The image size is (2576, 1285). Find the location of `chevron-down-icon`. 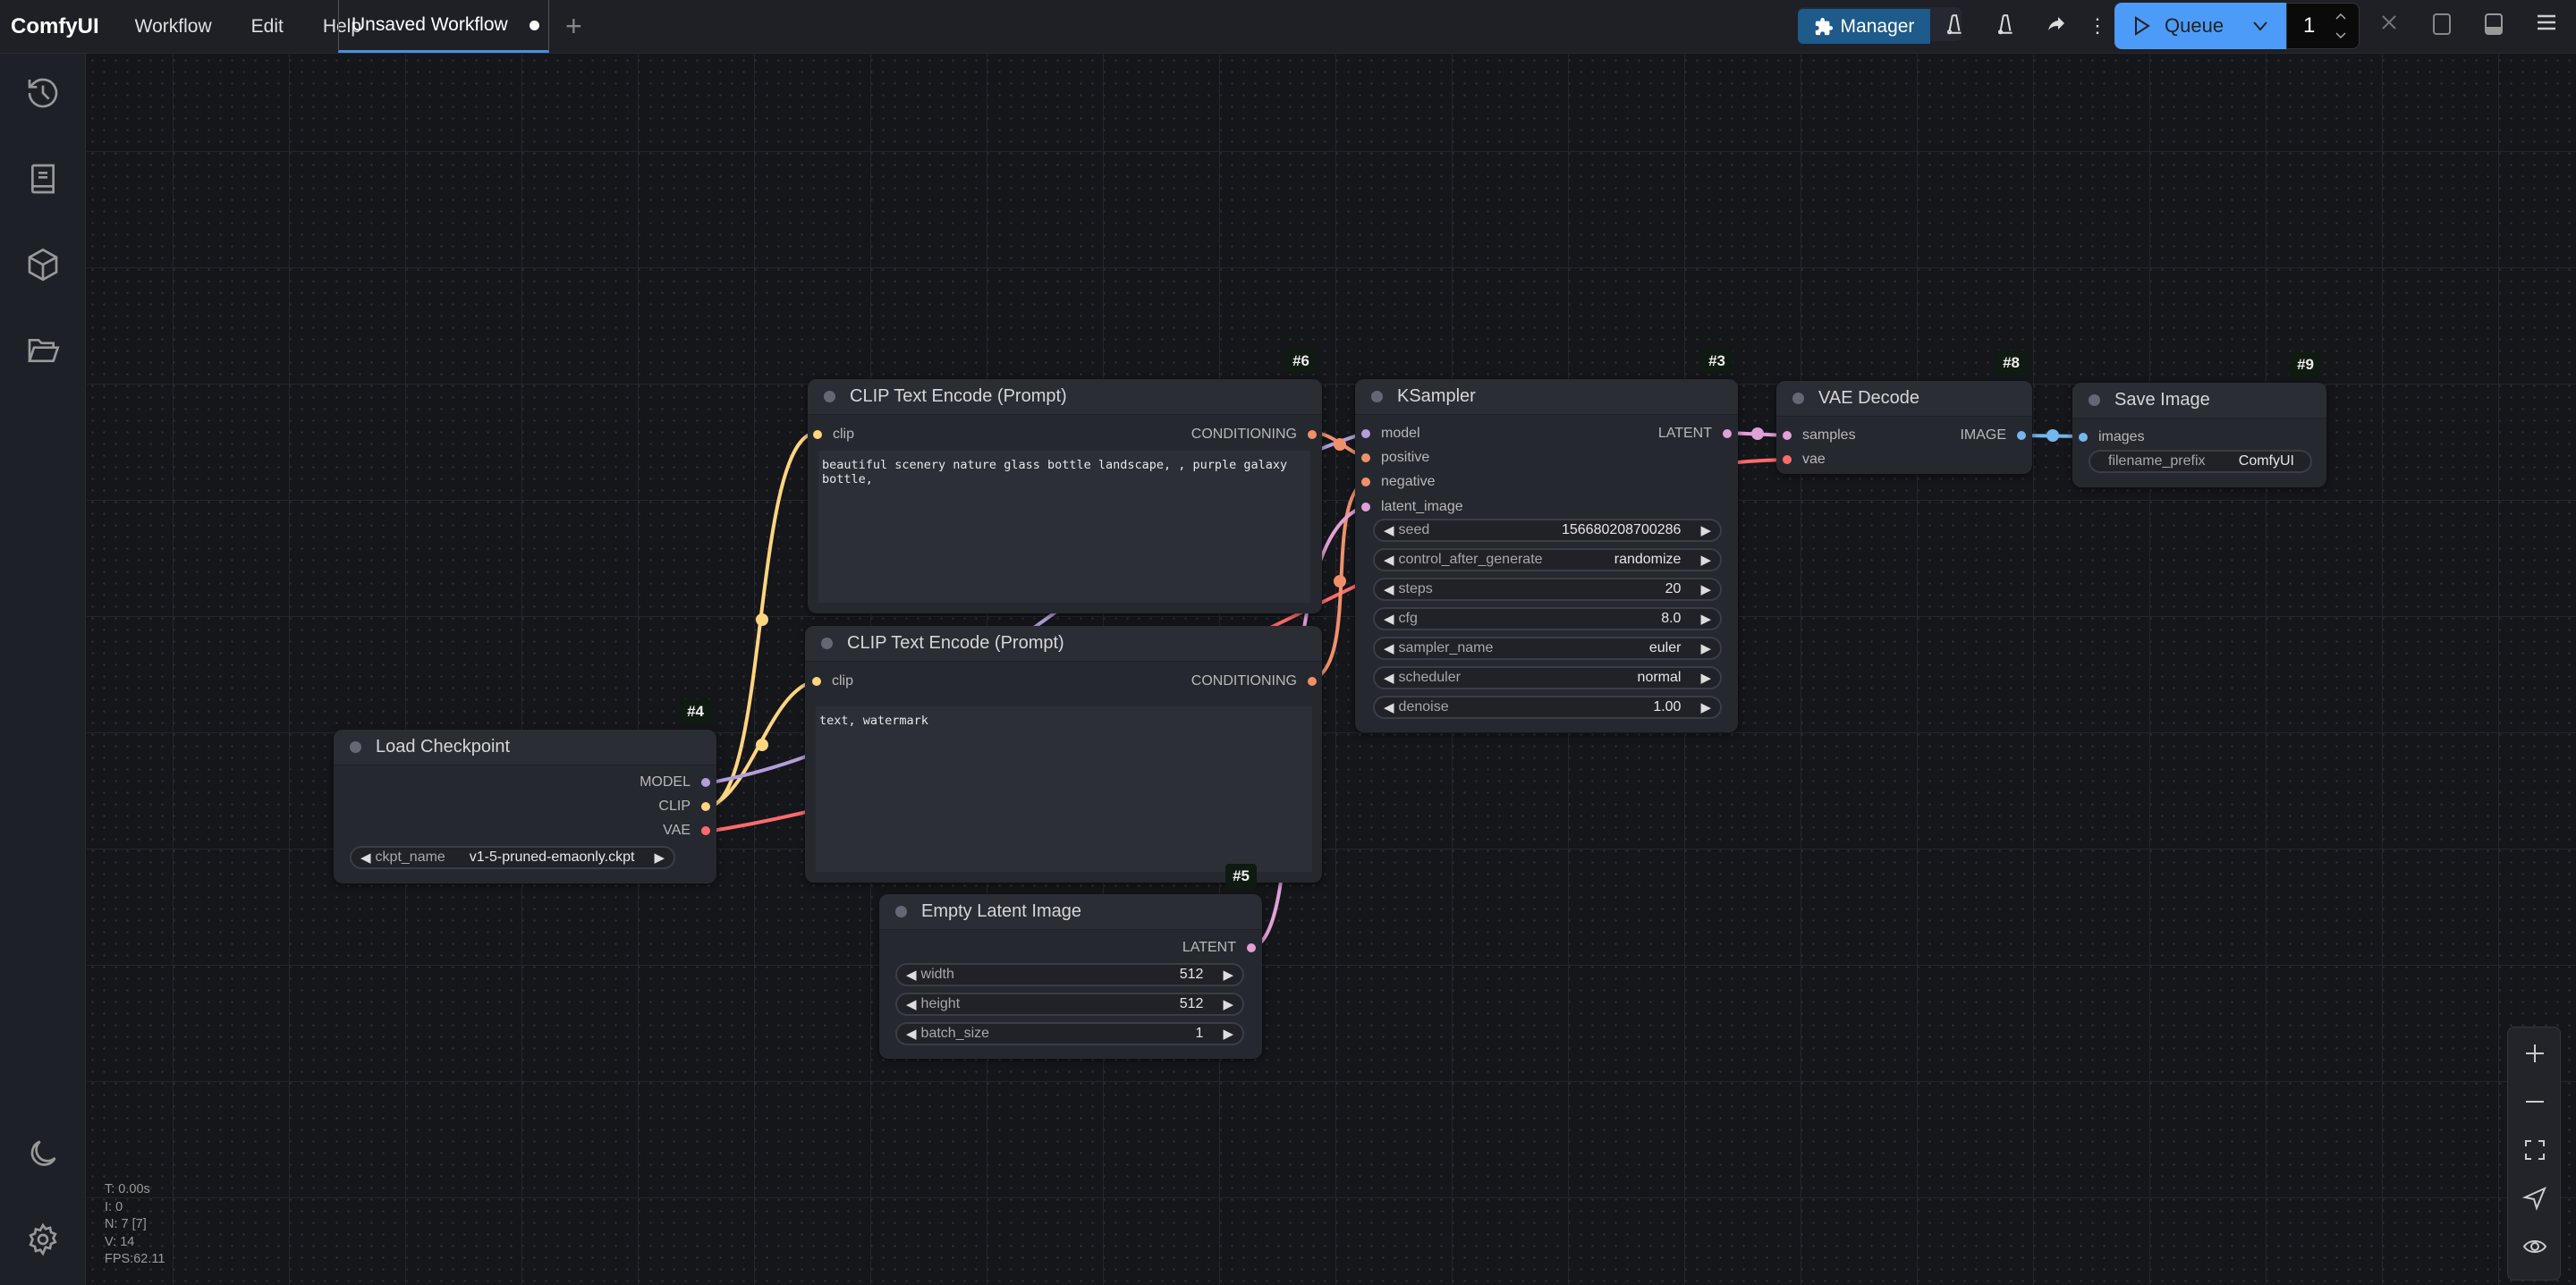

chevron-down-icon is located at coordinates (2260, 26).